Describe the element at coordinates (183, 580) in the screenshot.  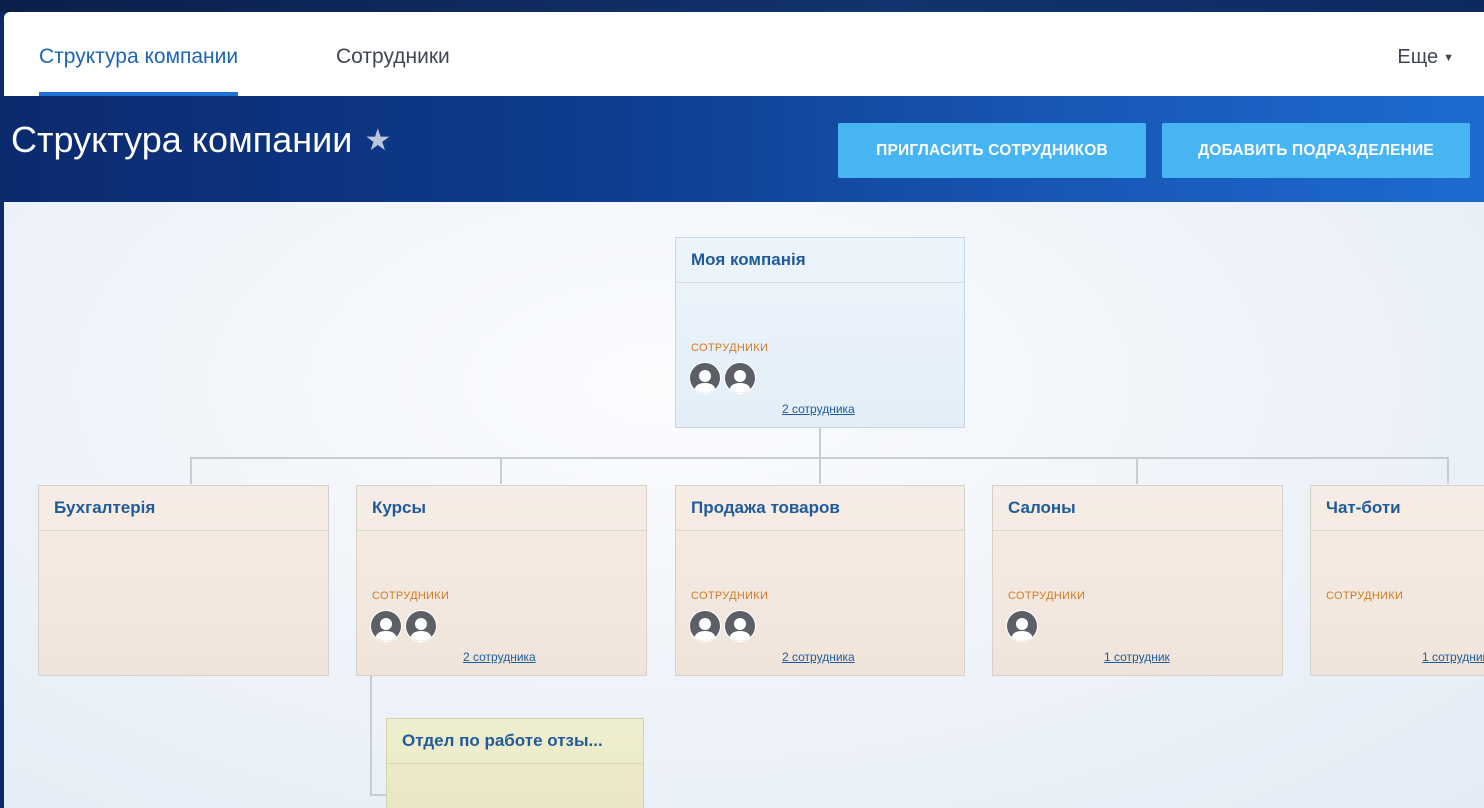
I see `department-card: Бухгалтерія` at that location.